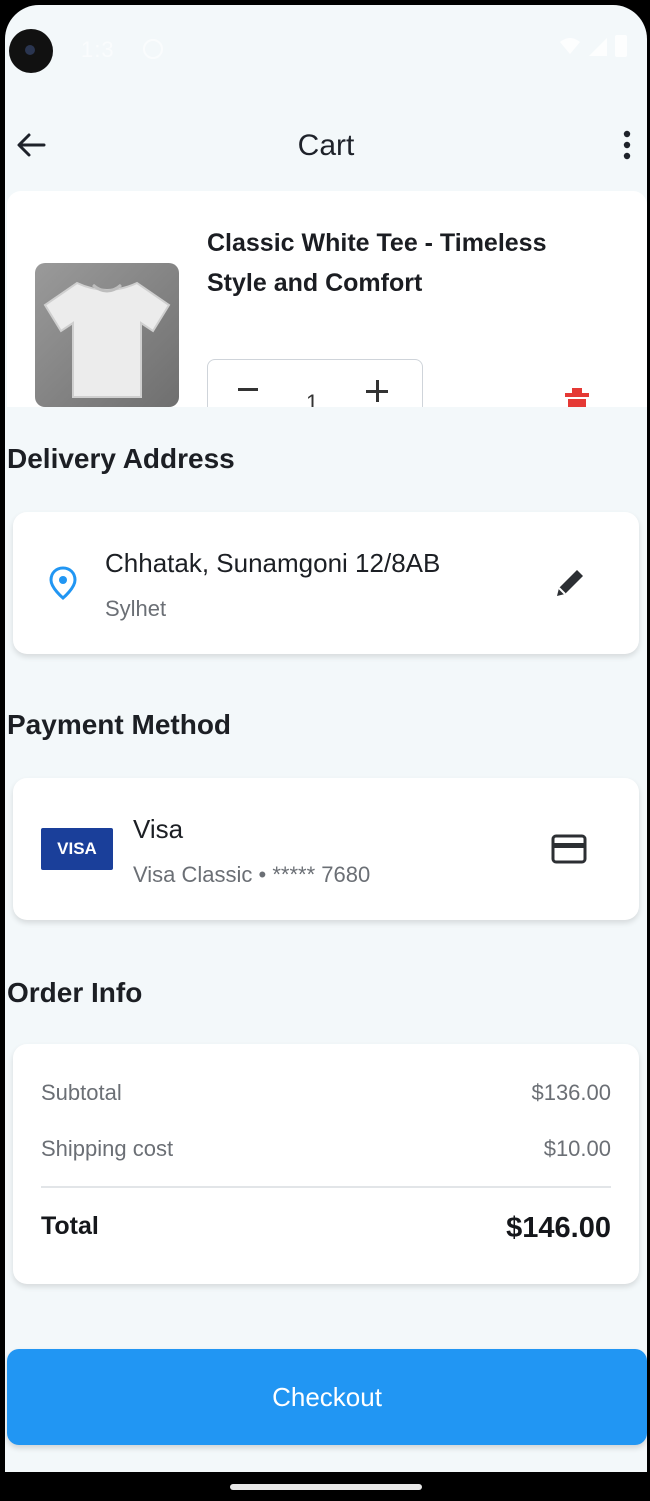 The height and width of the screenshot is (1501, 650). I want to click on home-indicator, so click(326, 1487).